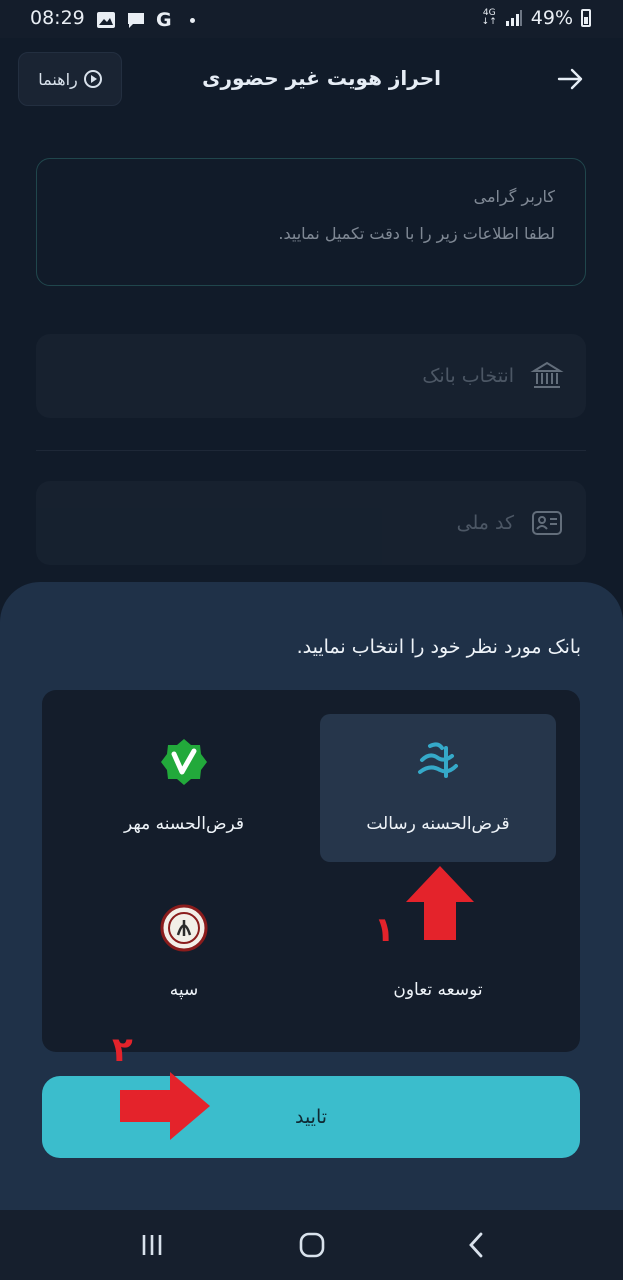  Describe the element at coordinates (311, 1117) in the screenshot. I see `confirm-button: تایید` at that location.